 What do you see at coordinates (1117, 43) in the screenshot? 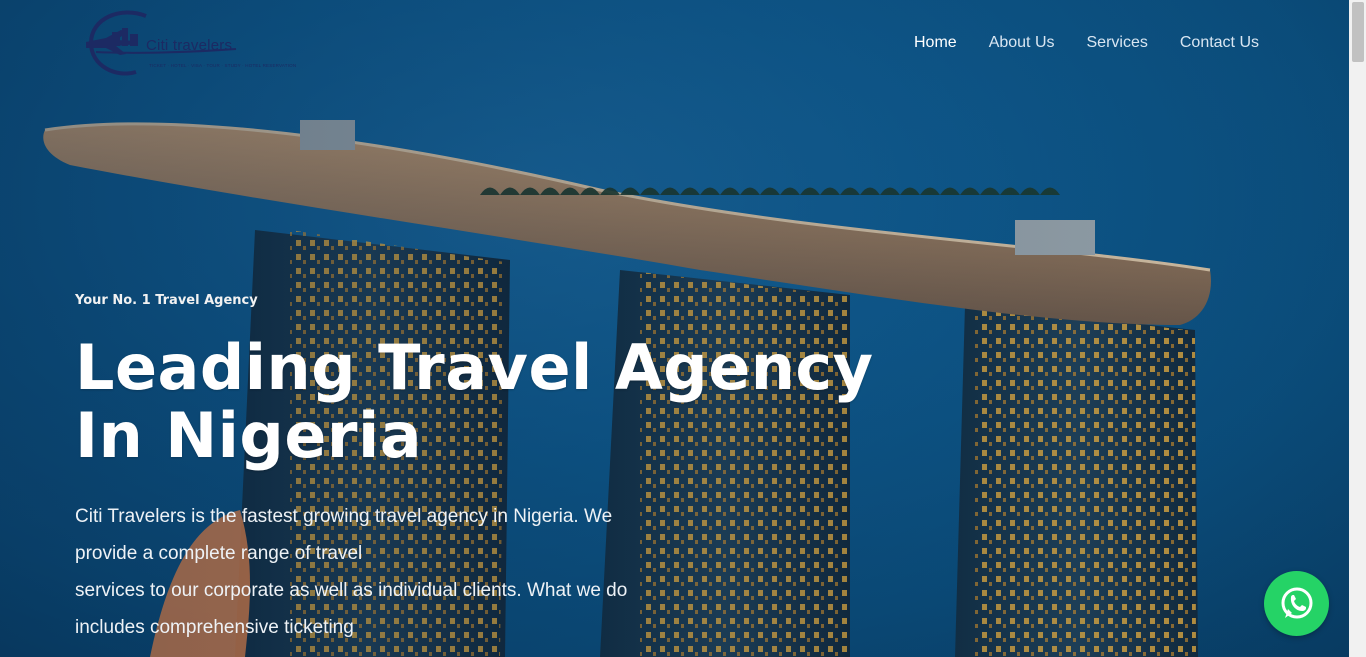
I see `nav-services: Services` at bounding box center [1117, 43].